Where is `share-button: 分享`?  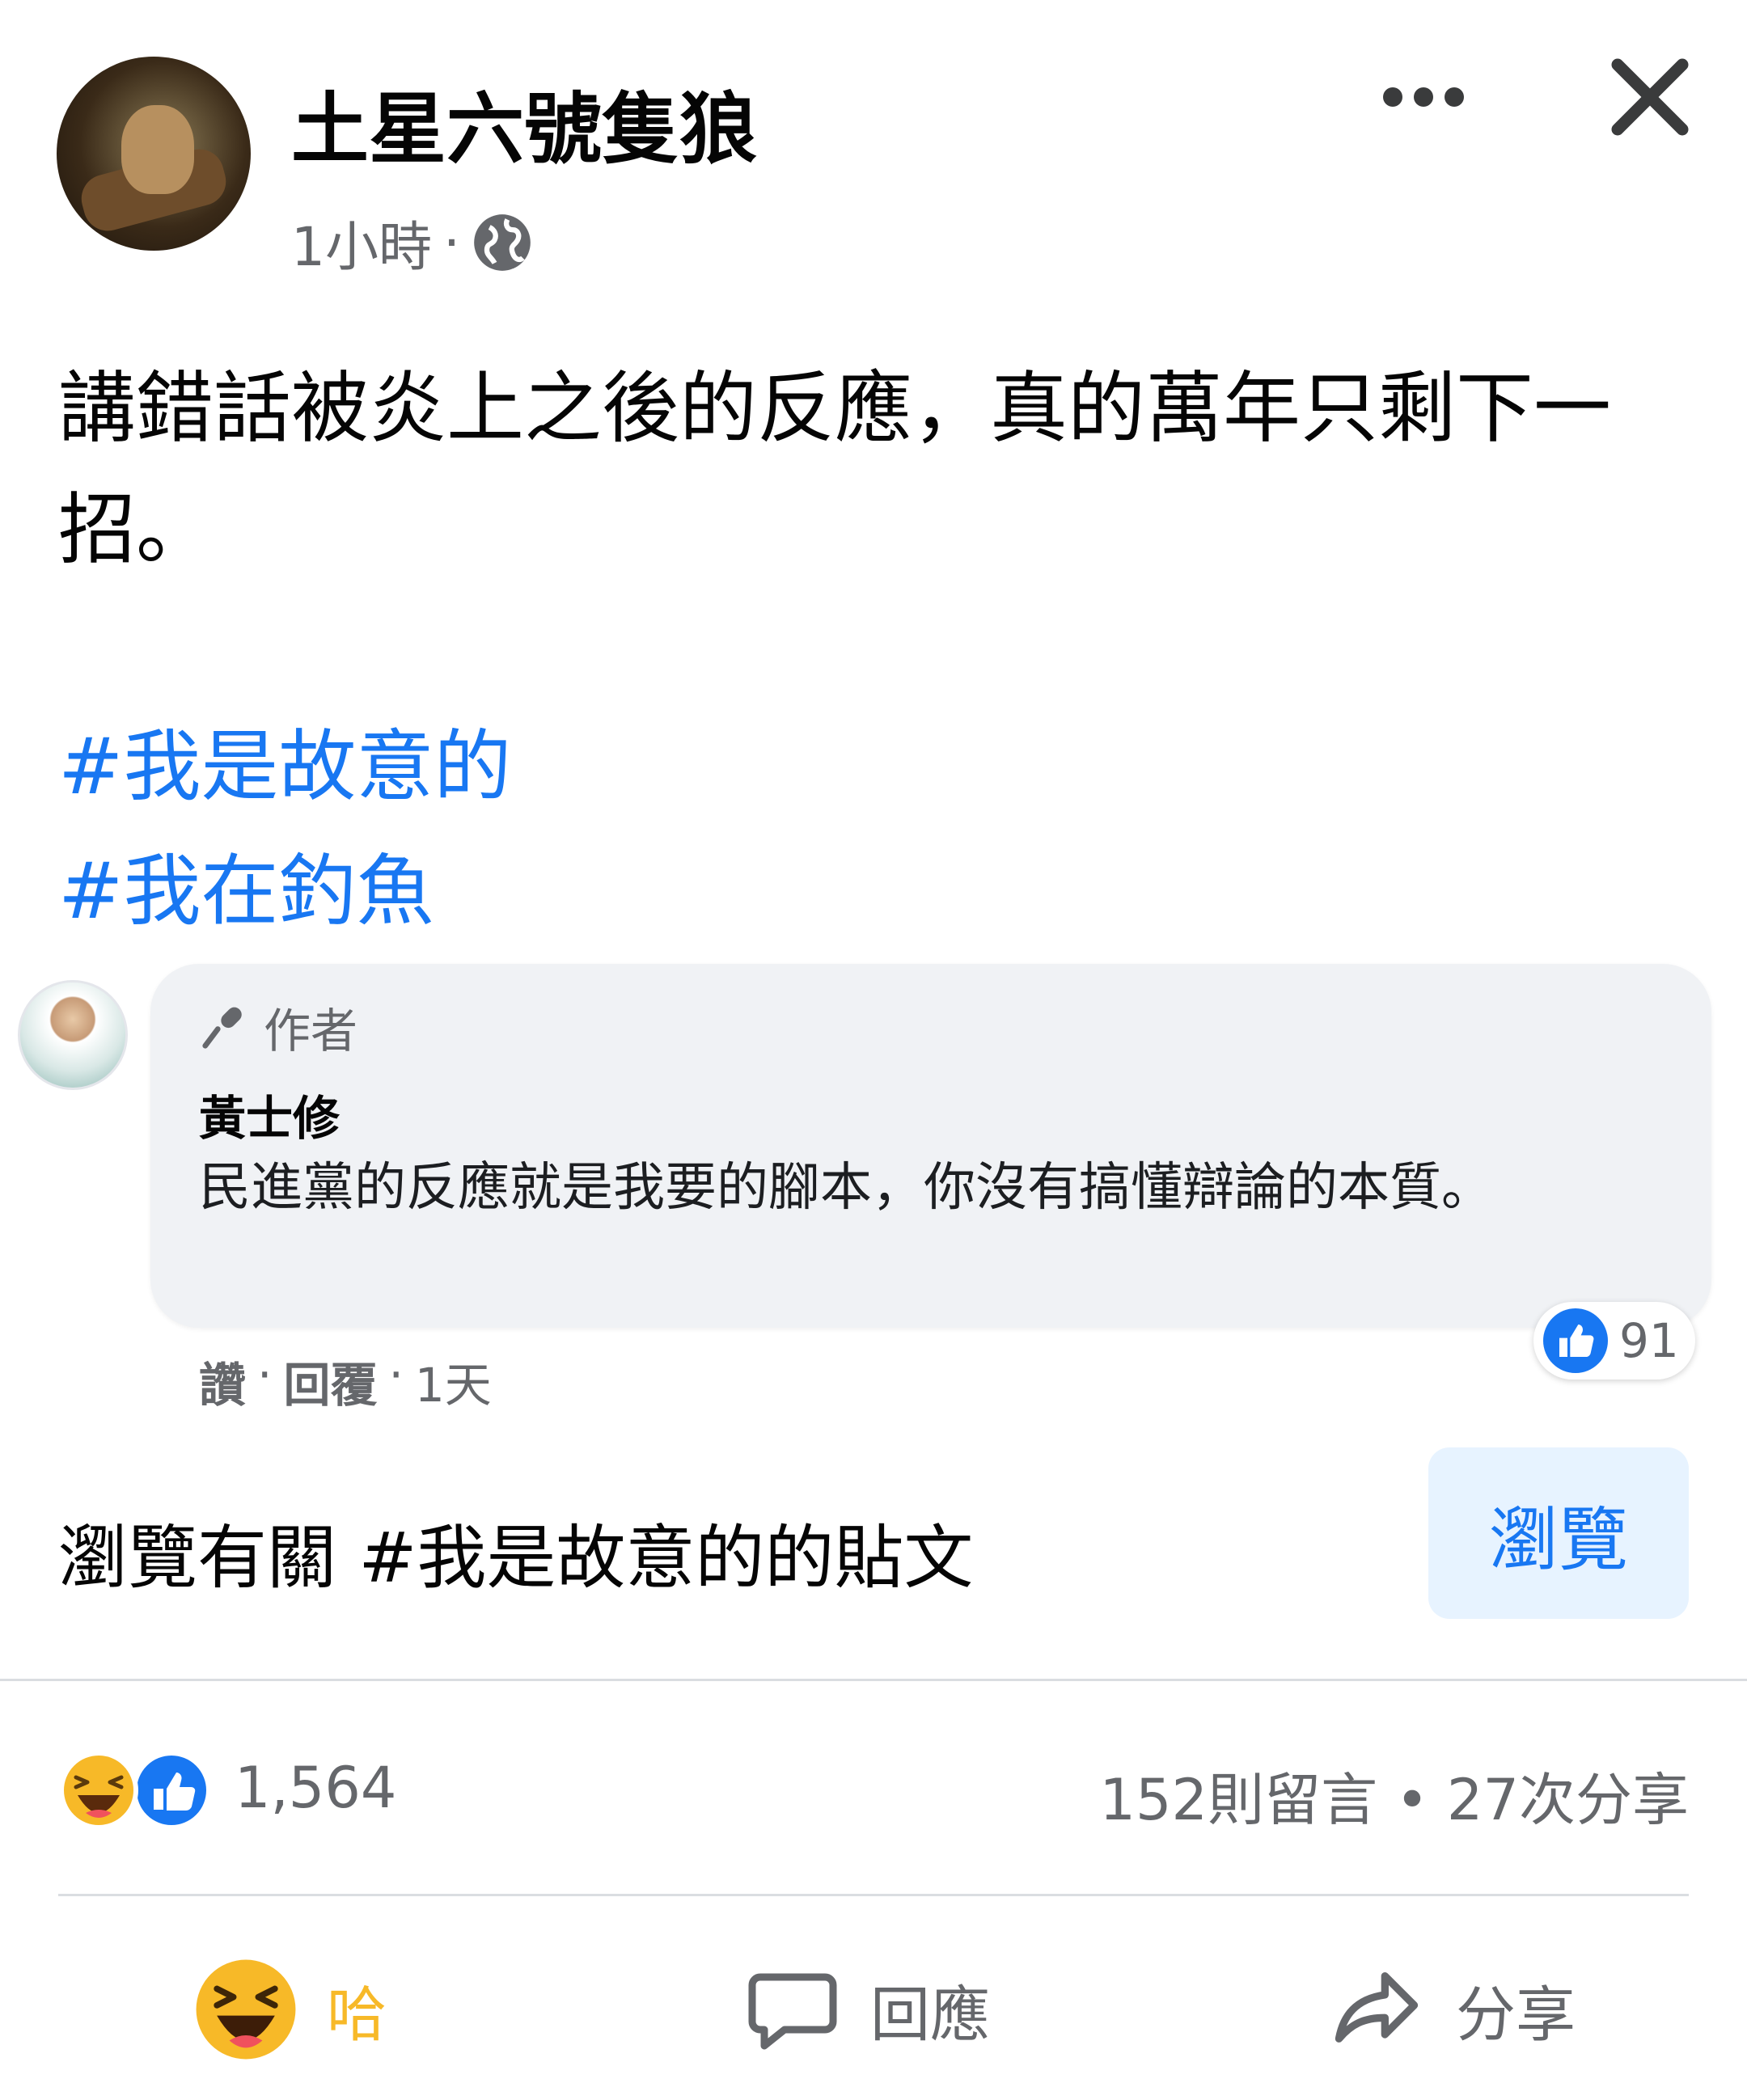 share-button: 分享 is located at coordinates (1451, 2009).